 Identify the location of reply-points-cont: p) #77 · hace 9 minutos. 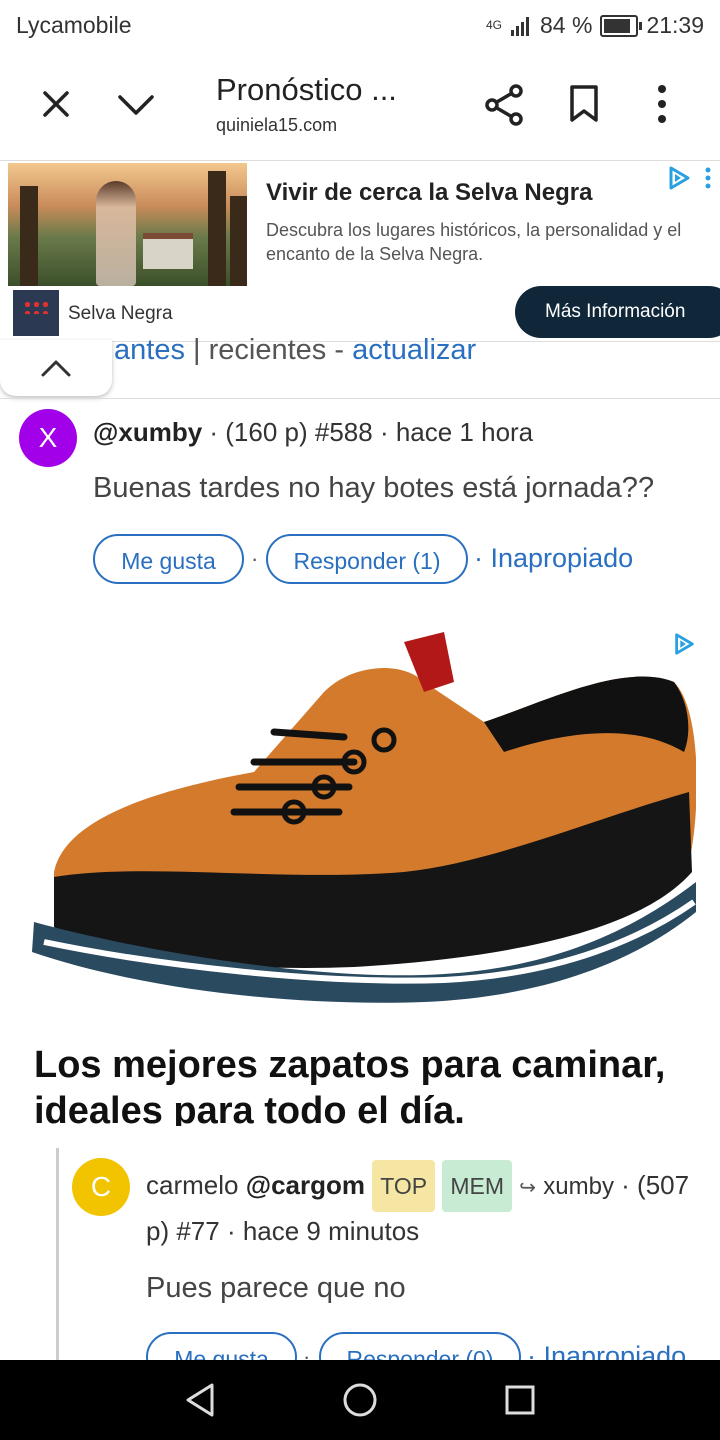
(283, 1231).